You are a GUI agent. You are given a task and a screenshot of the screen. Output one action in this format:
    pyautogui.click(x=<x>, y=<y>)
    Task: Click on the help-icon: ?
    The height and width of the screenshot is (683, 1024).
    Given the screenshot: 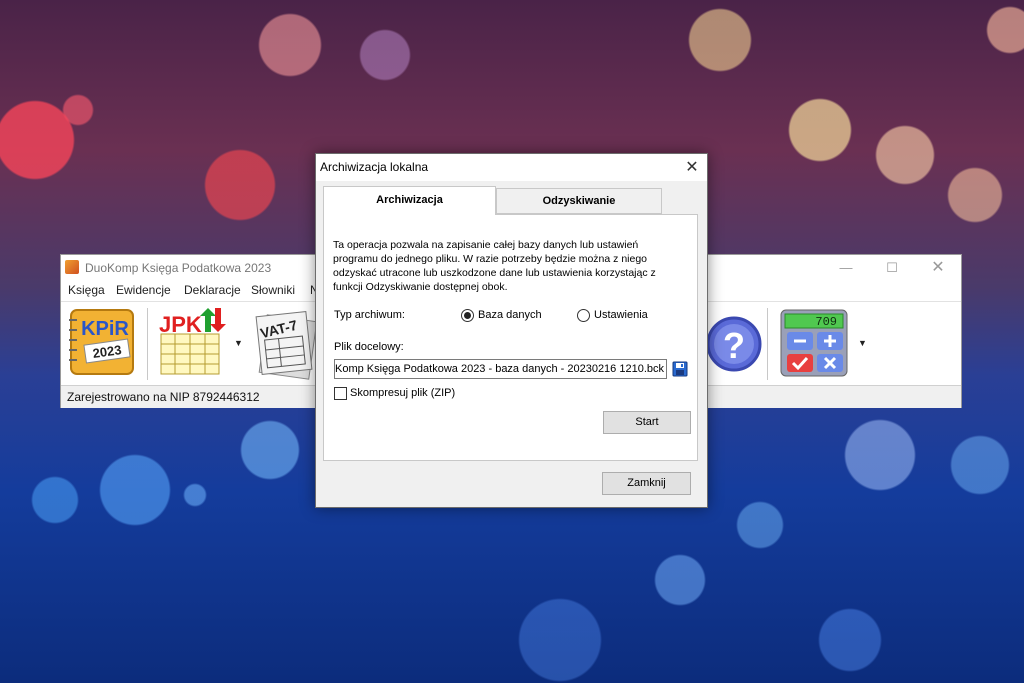 What is the action you would take?
    pyautogui.click(x=734, y=344)
    